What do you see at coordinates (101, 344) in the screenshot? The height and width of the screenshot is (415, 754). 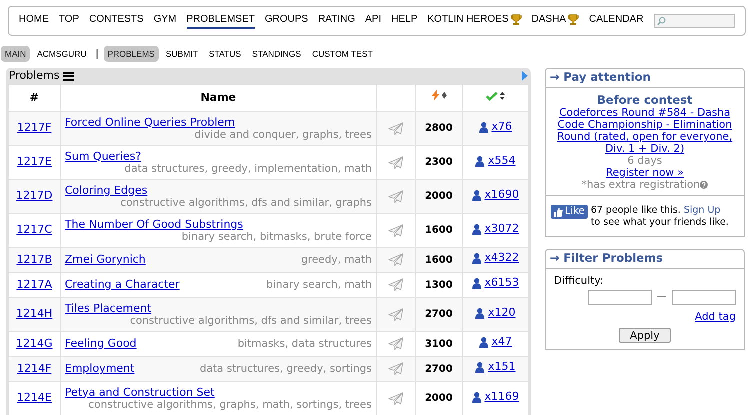 I see `problem-name-link: Feeling Good` at bounding box center [101, 344].